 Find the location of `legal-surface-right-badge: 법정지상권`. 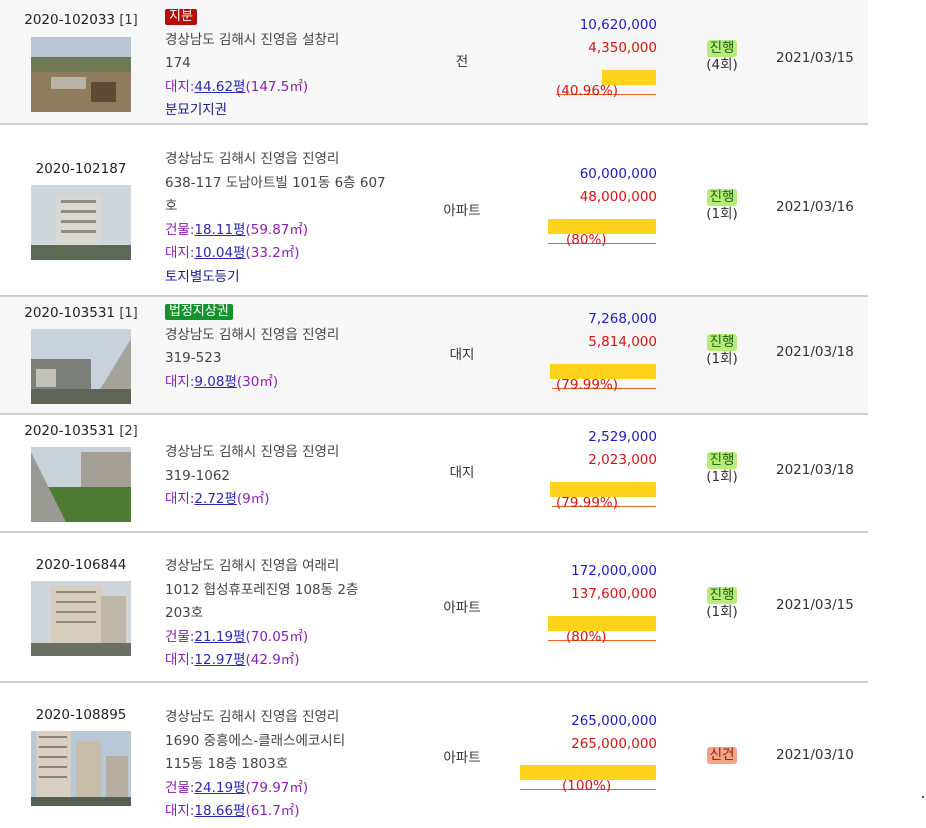

legal-surface-right-badge: 법정지상권 is located at coordinates (199, 312).